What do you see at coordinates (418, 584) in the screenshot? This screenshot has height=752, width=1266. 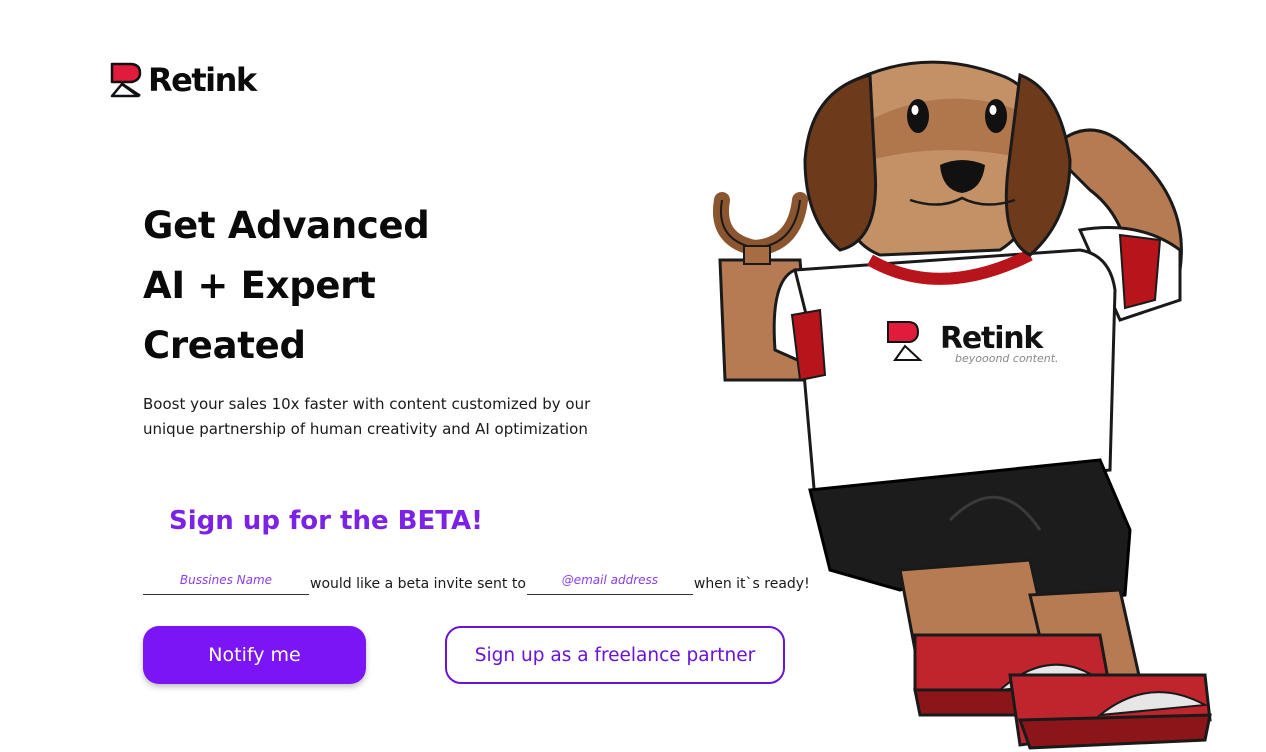 I see `signup-middle-text: would like a beta invite sent to` at bounding box center [418, 584].